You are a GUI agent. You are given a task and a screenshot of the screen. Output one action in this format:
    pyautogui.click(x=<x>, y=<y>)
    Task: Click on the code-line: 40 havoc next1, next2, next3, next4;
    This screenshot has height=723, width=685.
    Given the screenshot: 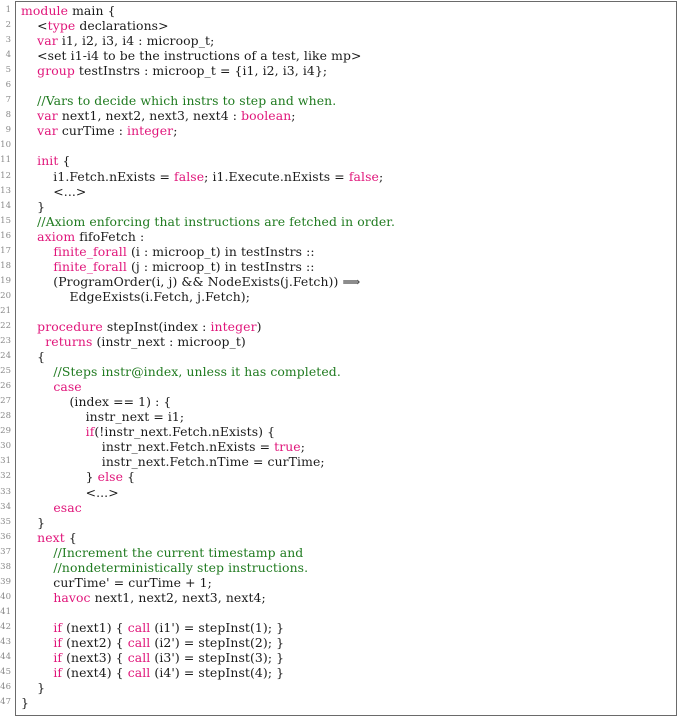 What is the action you would take?
    pyautogui.click(x=342, y=597)
    